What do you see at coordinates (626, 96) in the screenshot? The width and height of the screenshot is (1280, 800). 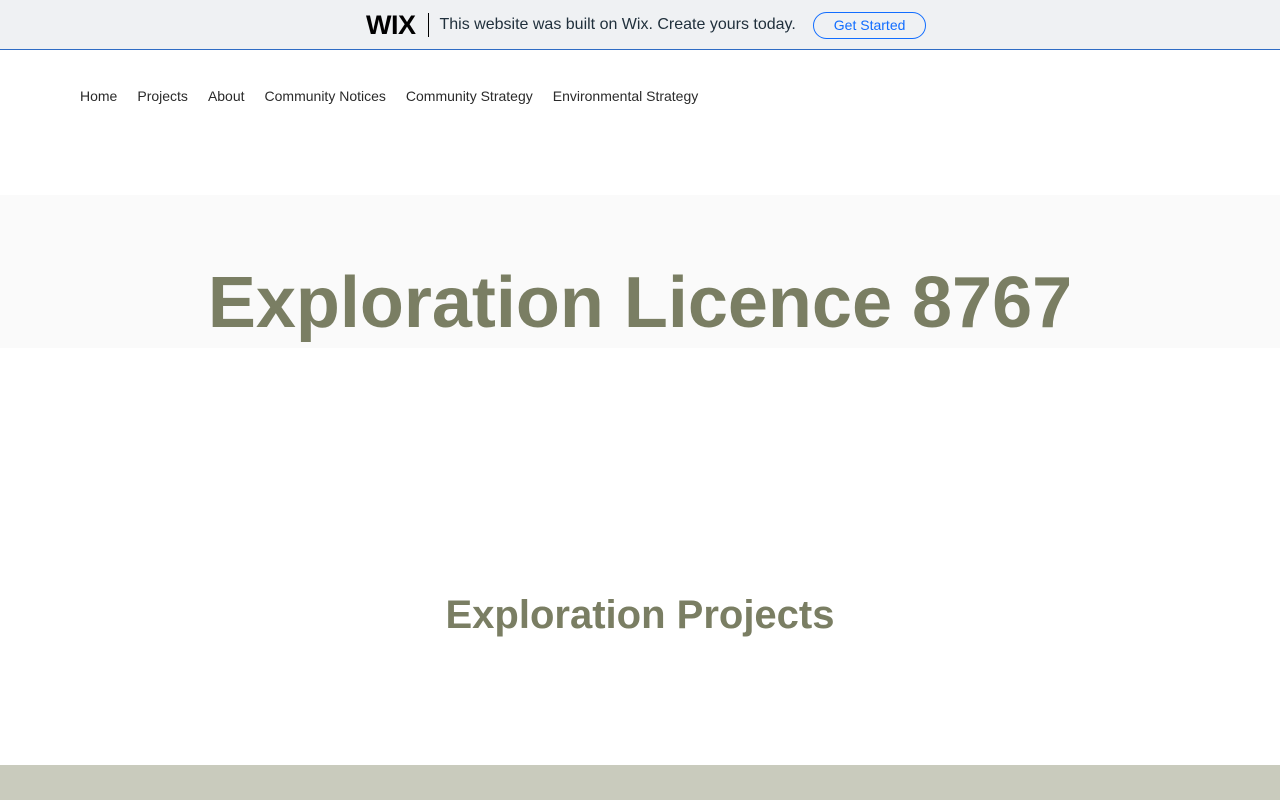 I see `nav-item-environmental-strategy: Environmental Strategy` at bounding box center [626, 96].